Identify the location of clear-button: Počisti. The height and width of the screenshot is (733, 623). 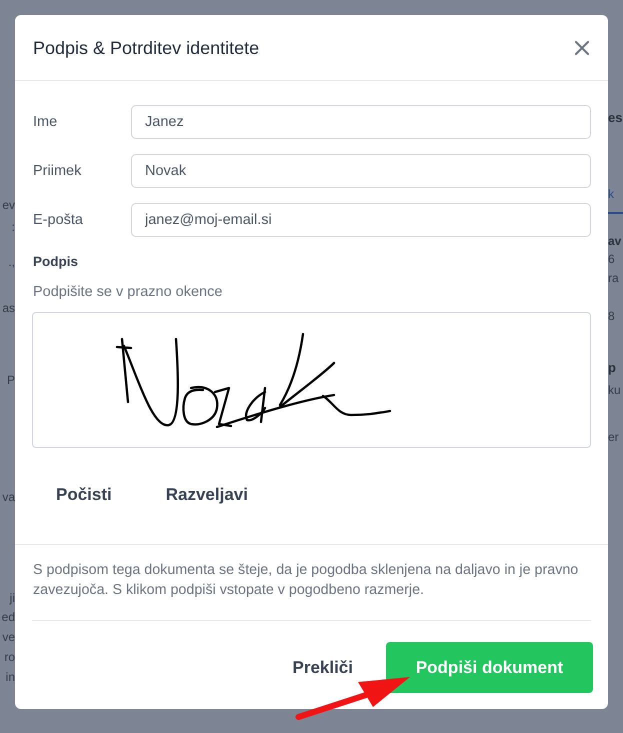
(84, 495).